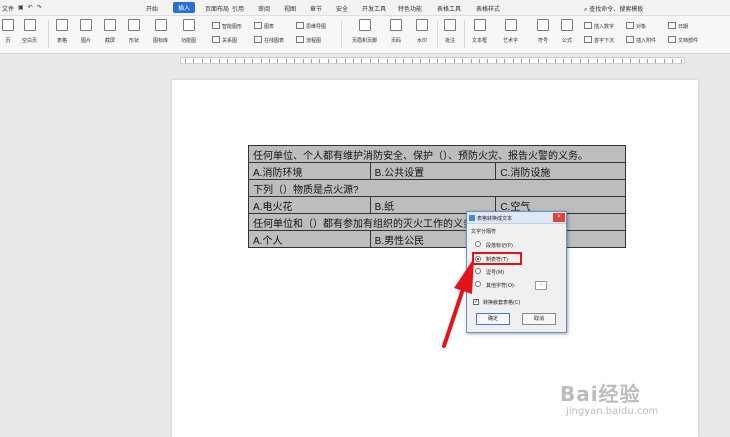  What do you see at coordinates (86, 31) in the screenshot?
I see `picture-button: 图片` at bounding box center [86, 31].